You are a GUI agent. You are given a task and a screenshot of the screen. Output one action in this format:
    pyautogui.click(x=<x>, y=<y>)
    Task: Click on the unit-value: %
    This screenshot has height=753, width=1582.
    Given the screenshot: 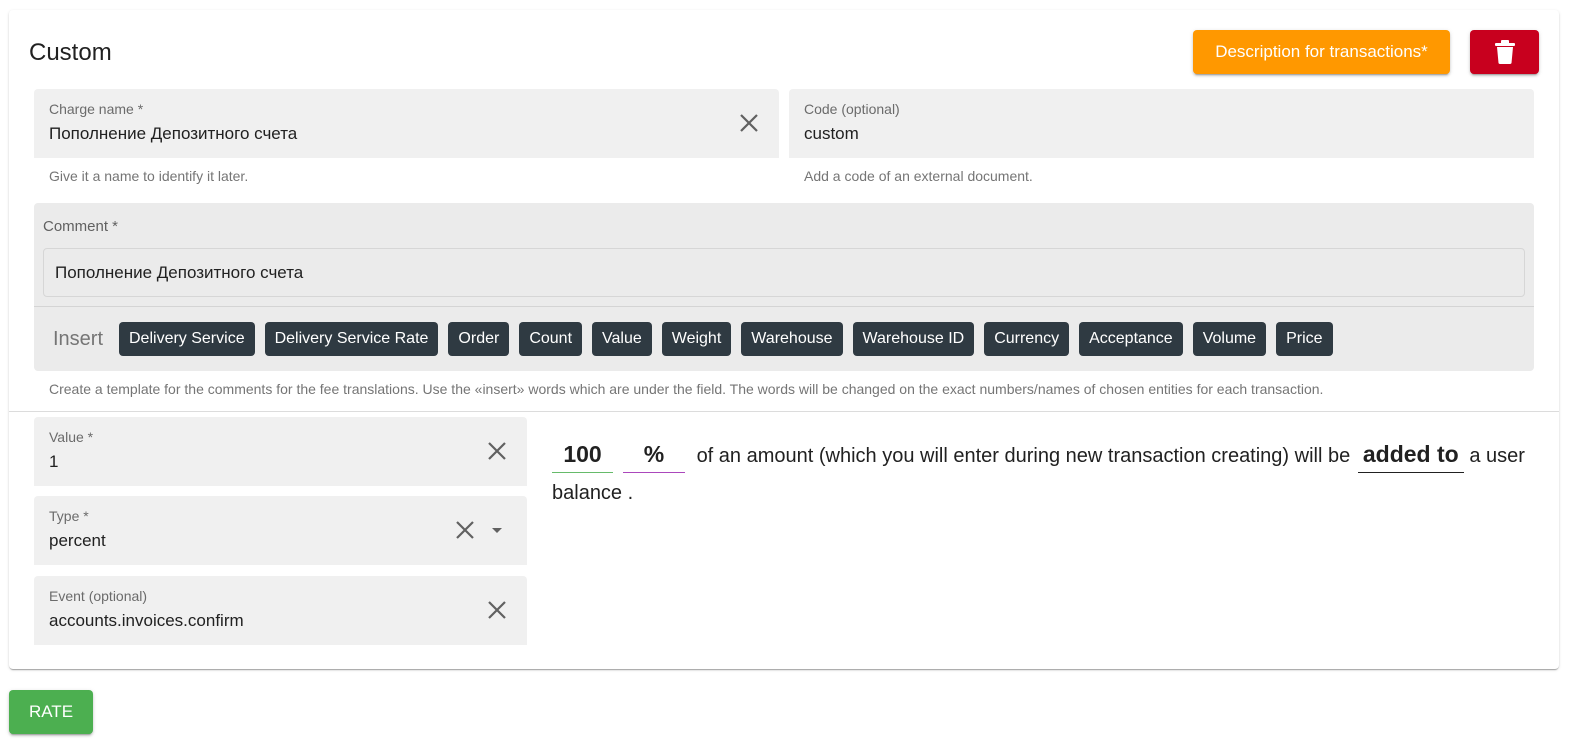 What is the action you would take?
    pyautogui.click(x=654, y=456)
    